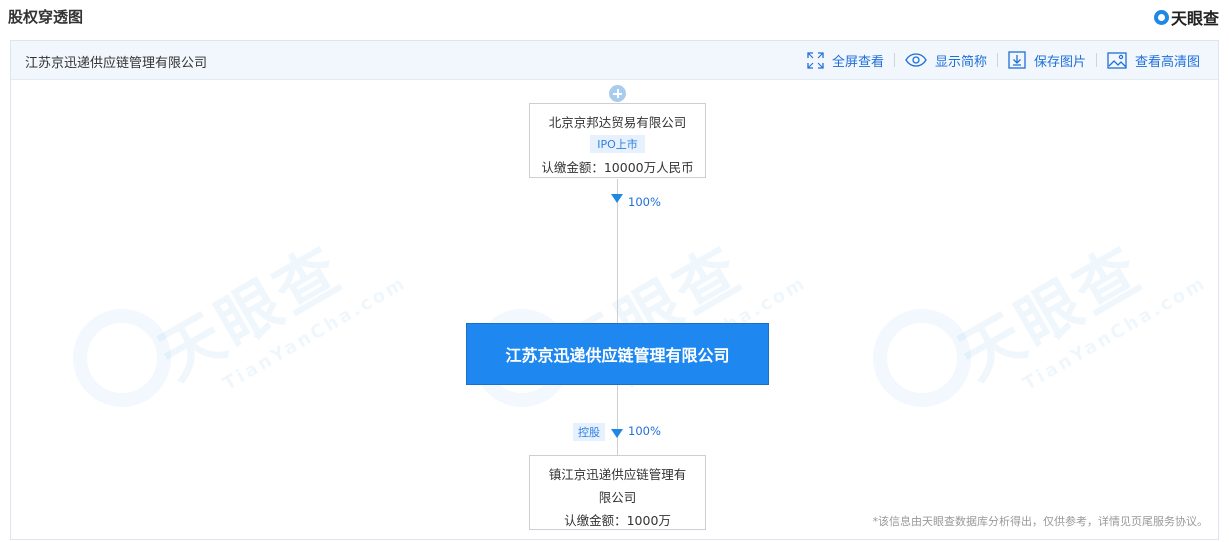 The image size is (1229, 542). What do you see at coordinates (1117, 60) in the screenshot?
I see `image-icon` at bounding box center [1117, 60].